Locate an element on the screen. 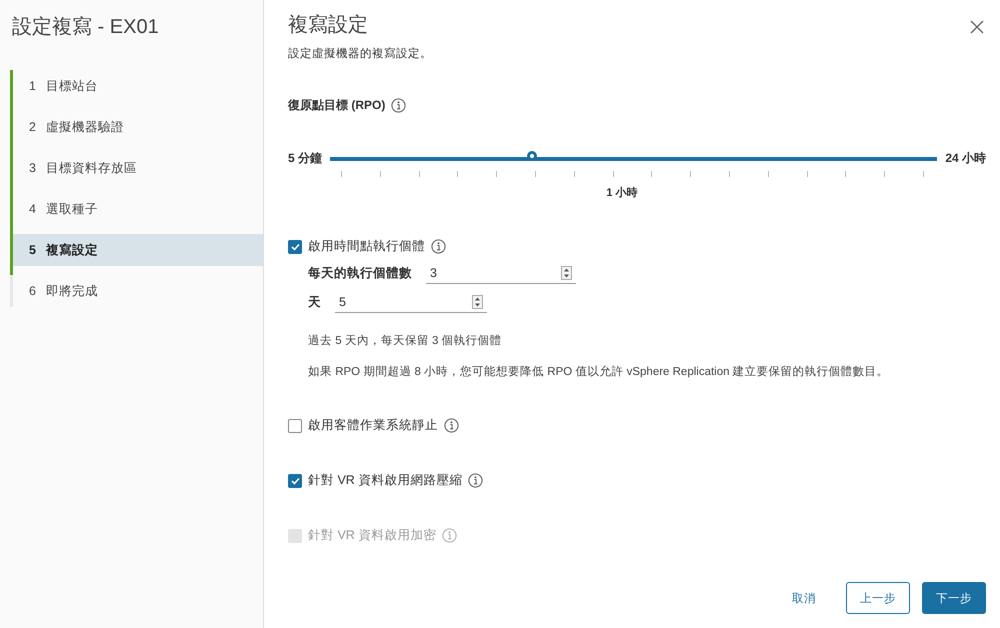 The height and width of the screenshot is (628, 1000). wizard-title: 設定複寫 - EX01 is located at coordinates (86, 27).